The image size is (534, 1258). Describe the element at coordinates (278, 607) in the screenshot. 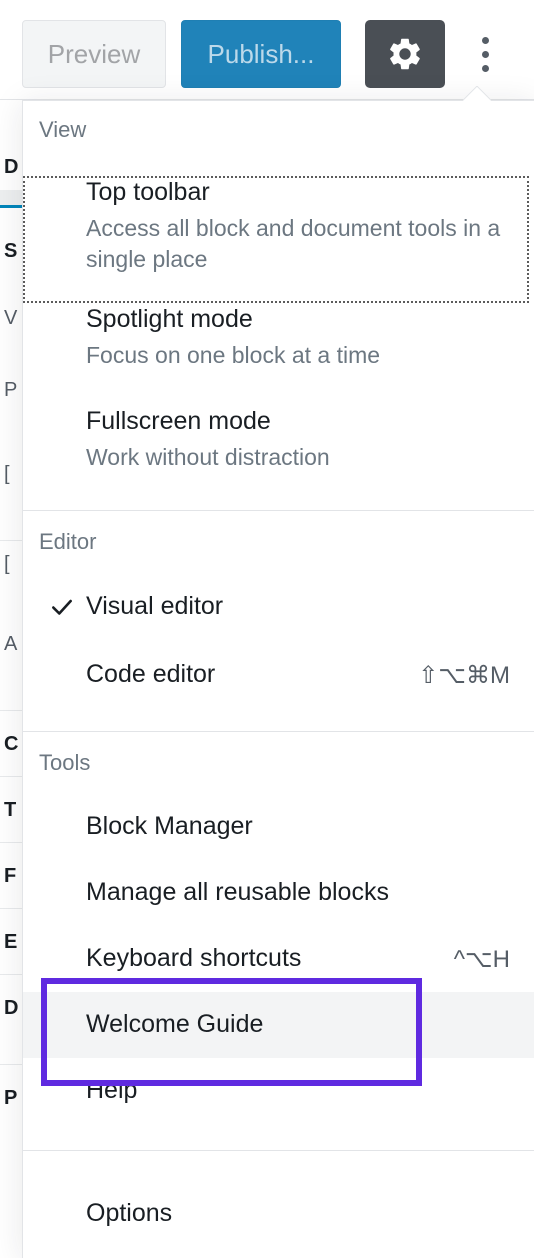

I see `menu-item-visual-editor: Visual editor` at that location.